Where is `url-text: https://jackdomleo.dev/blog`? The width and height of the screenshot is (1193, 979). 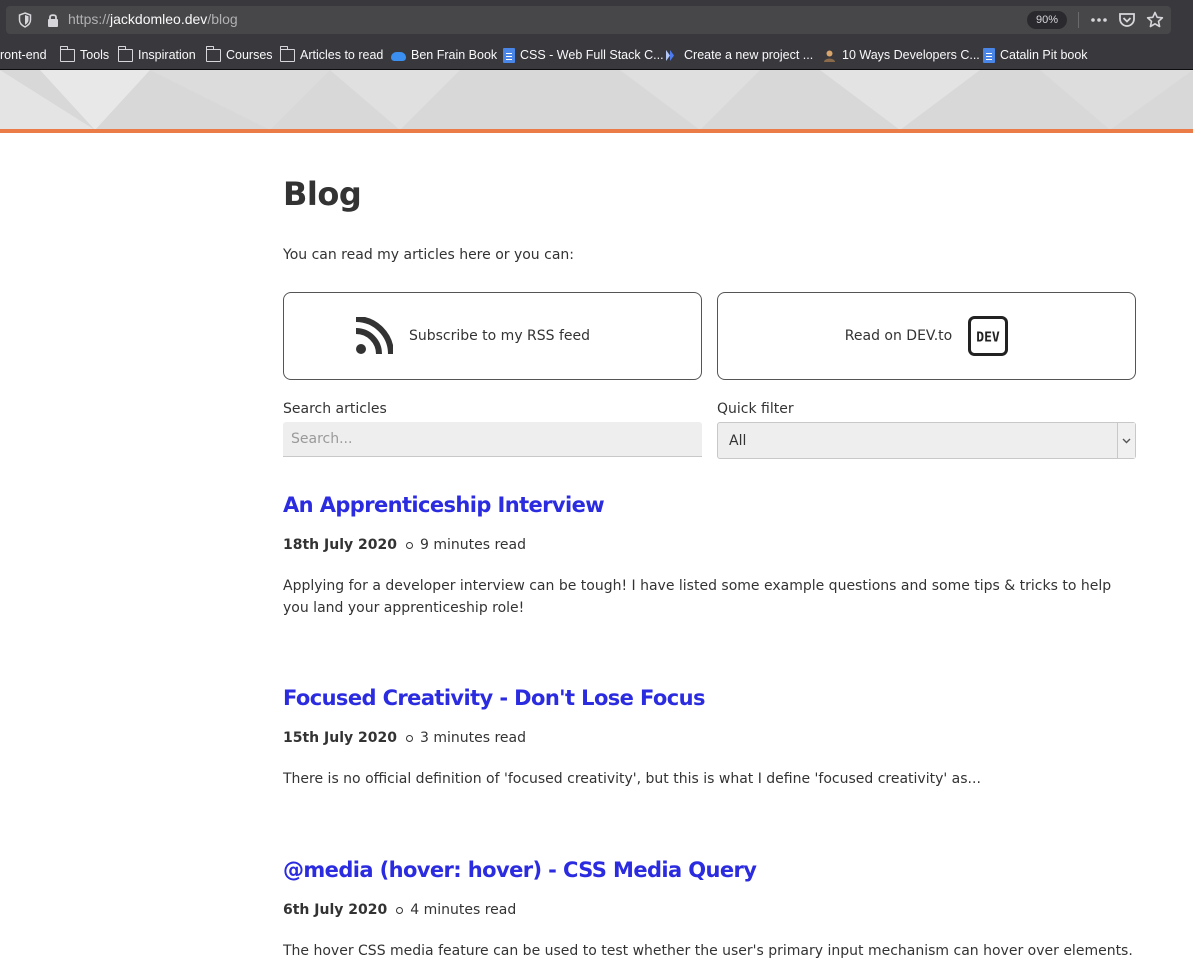 url-text: https://jackdomleo.dev/blog is located at coordinates (153, 19).